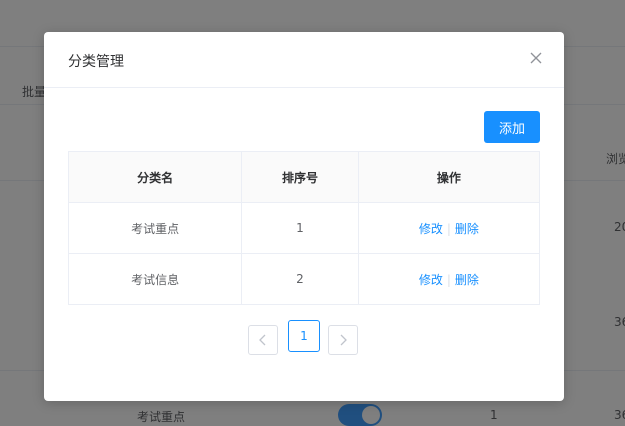  What do you see at coordinates (304, 336) in the screenshot?
I see `page-number-button: 1` at bounding box center [304, 336].